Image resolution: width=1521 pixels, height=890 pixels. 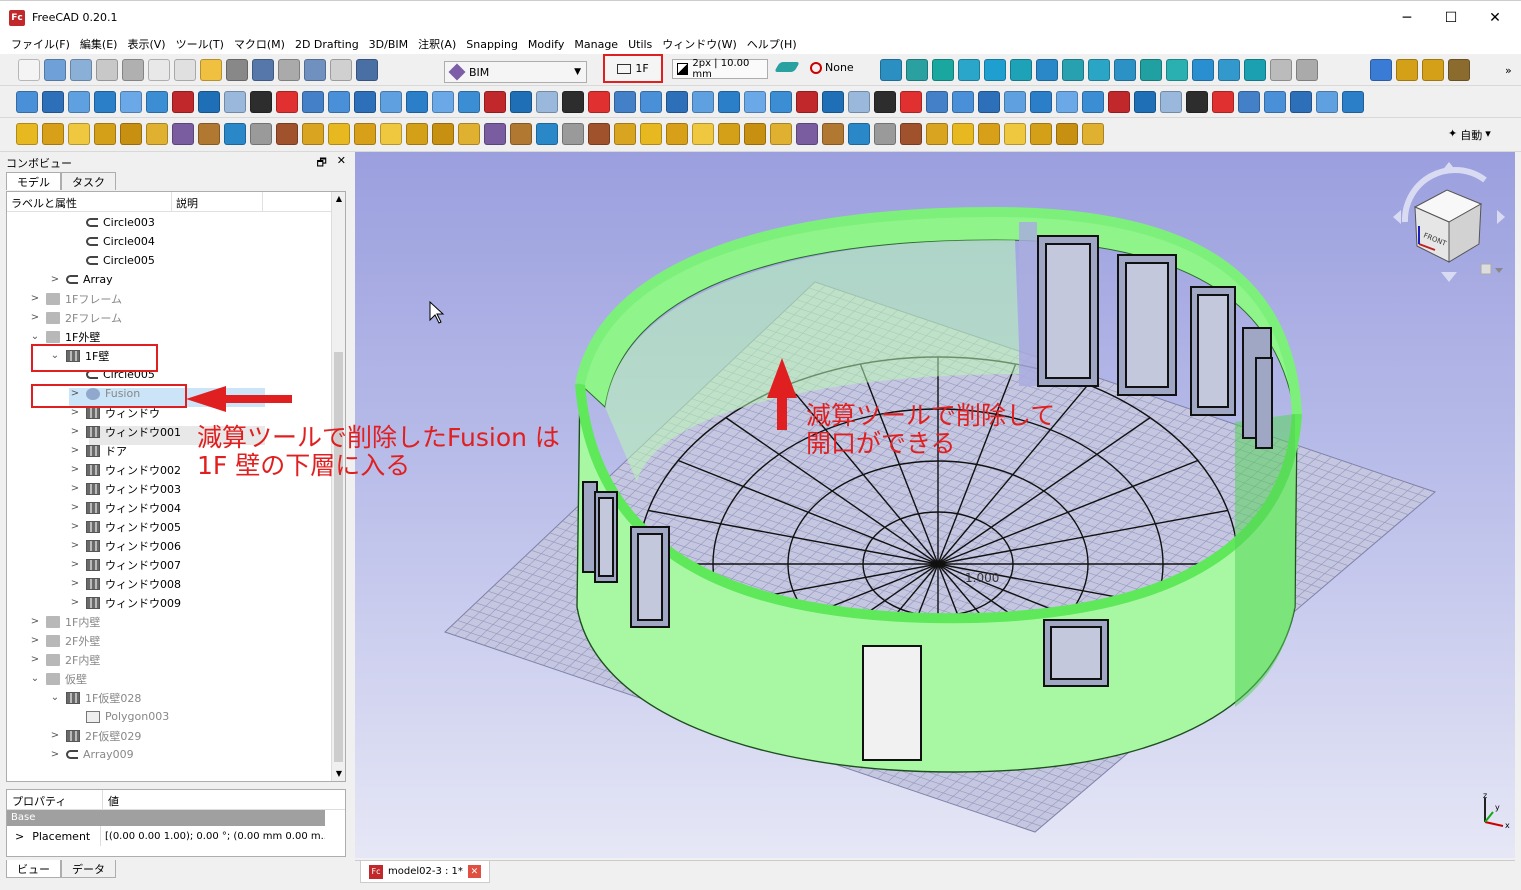 I want to click on text-a-icon, so click(x=1407, y=70).